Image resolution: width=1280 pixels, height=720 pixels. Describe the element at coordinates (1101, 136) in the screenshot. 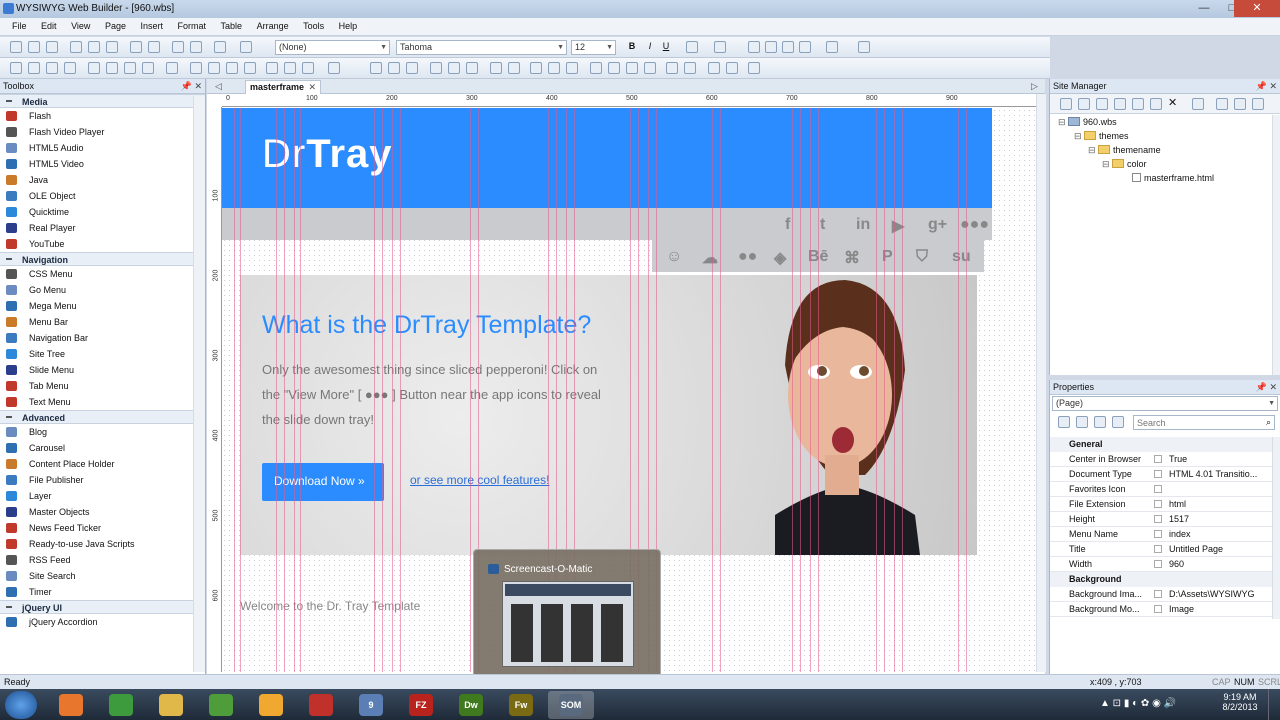

I see `tree-item-themes: ⊟ themes` at that location.